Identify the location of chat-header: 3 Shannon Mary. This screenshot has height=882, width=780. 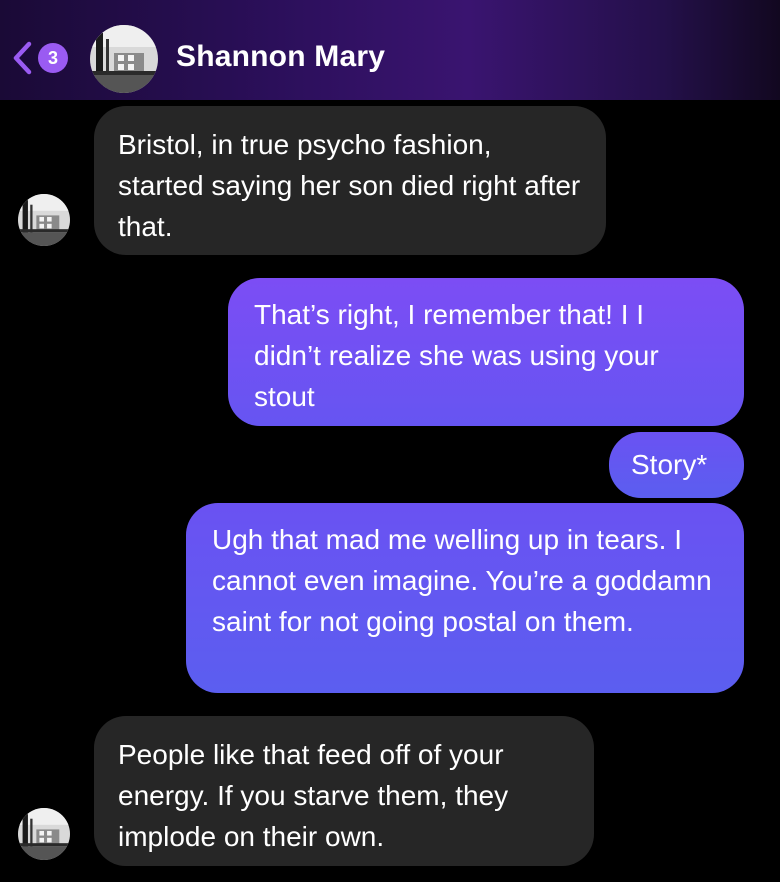
(390, 50).